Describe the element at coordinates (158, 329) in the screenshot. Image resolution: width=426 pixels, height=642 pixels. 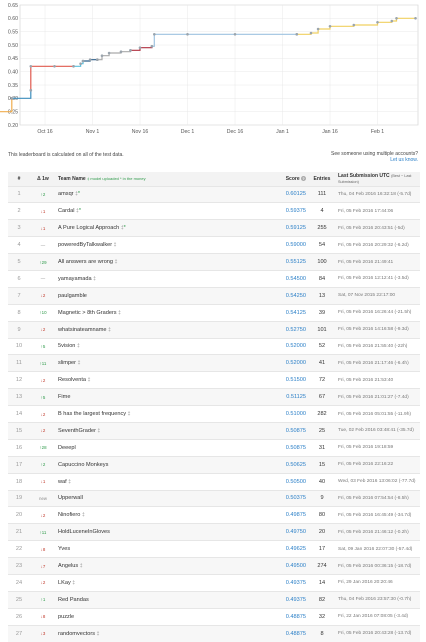
I see `team-cell: whatsinateamname ‡` at that location.